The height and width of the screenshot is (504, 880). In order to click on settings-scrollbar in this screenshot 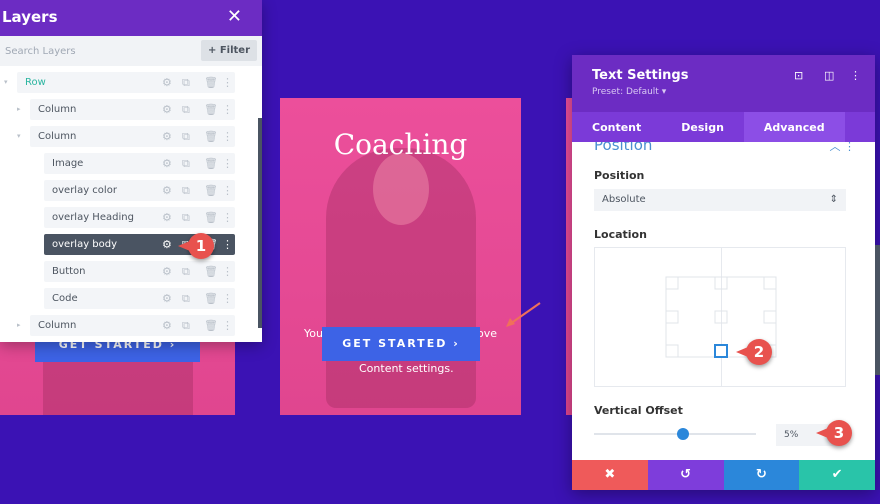, I will do `click(877, 310)`.